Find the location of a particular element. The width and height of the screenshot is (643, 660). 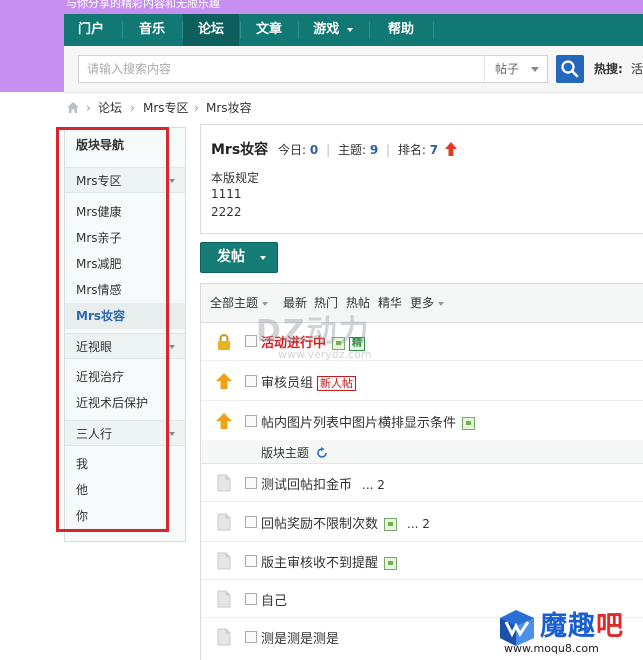

nav-item-help: 帮助 is located at coordinates (401, 30).